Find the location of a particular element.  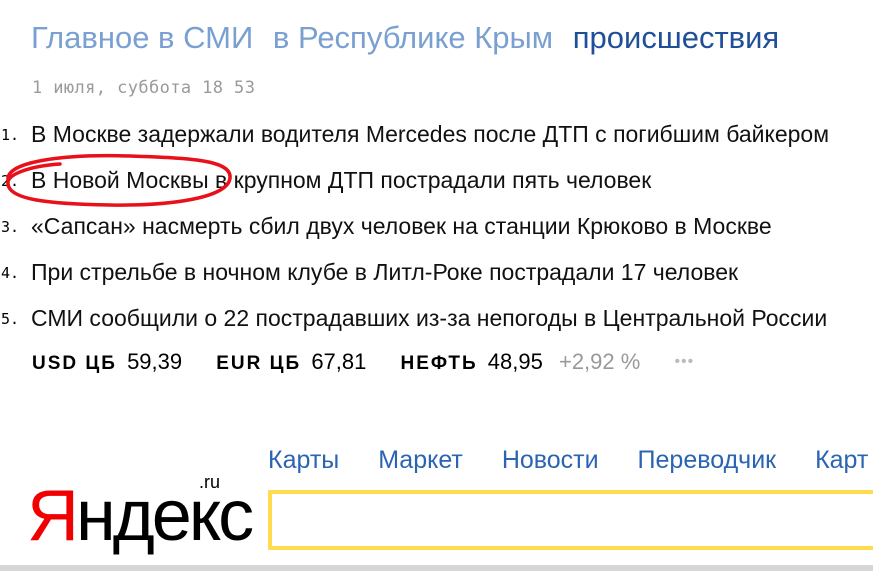

logo-ru-suffix: .ru is located at coordinates (210, 482).